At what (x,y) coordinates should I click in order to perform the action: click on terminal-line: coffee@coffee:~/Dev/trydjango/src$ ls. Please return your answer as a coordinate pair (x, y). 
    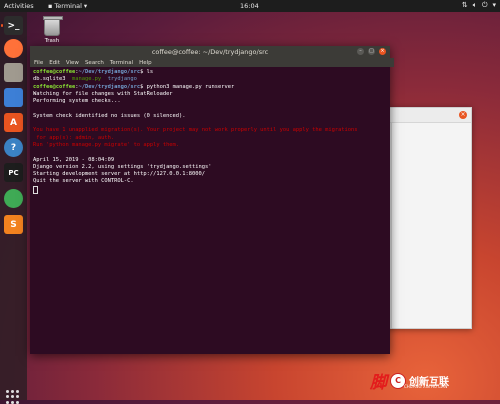
    Looking at the image, I should click on (93, 72).